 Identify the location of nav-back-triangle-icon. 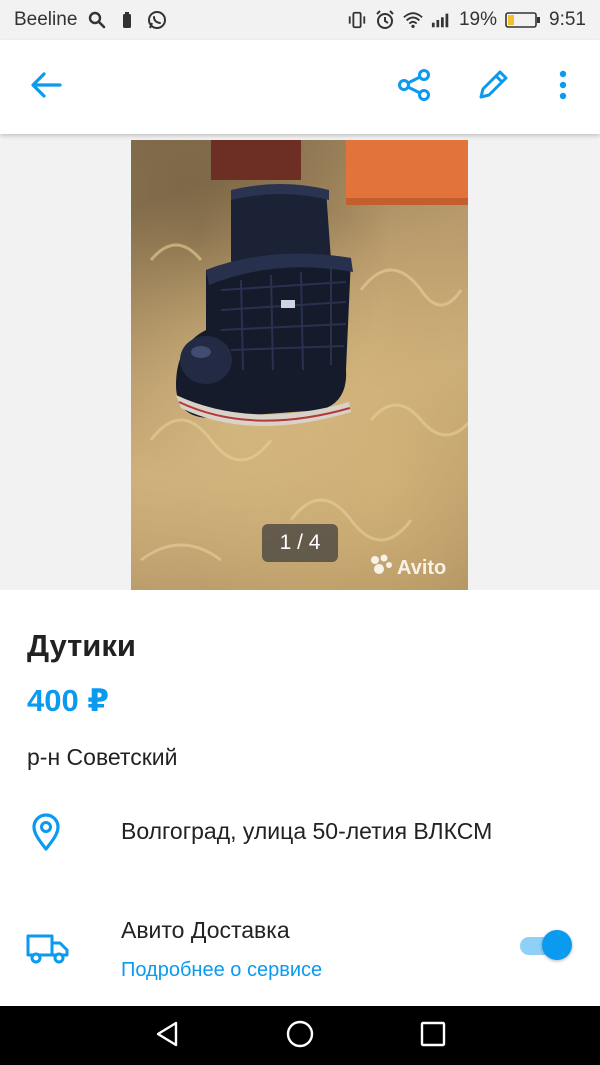
(167, 1036).